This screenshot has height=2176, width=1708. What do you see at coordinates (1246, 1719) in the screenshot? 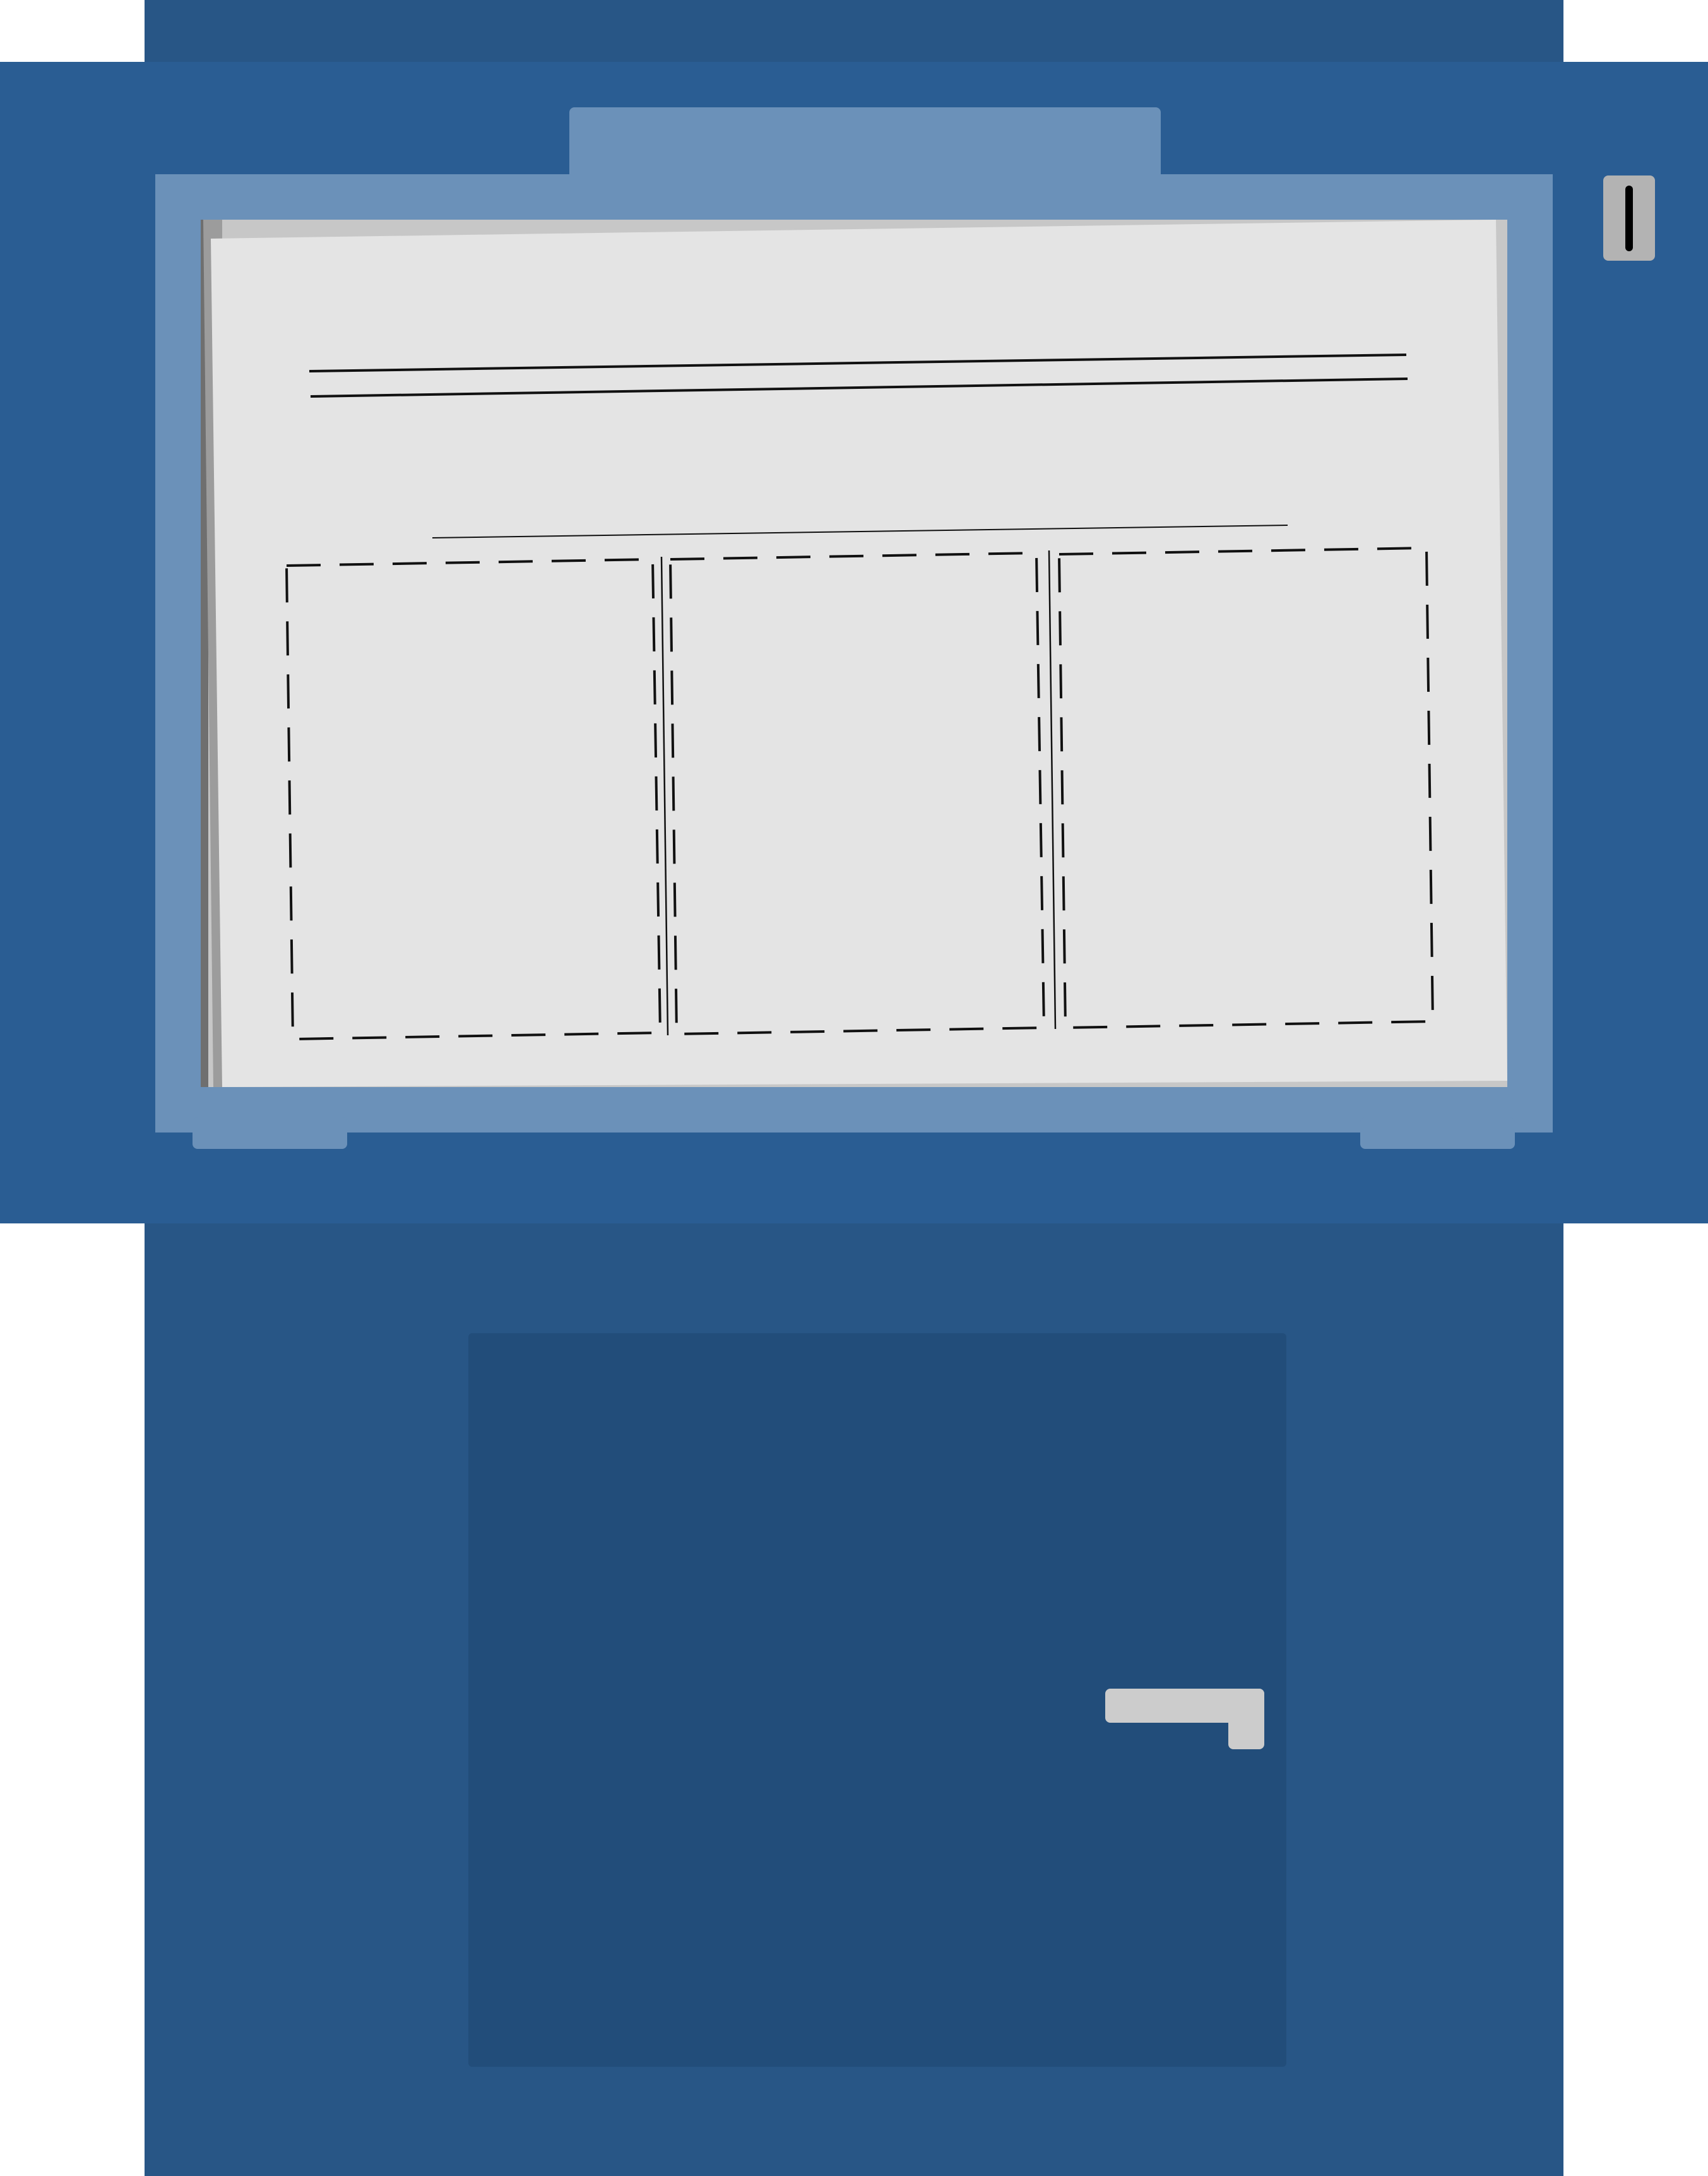
I see `door-handle-hook` at bounding box center [1246, 1719].